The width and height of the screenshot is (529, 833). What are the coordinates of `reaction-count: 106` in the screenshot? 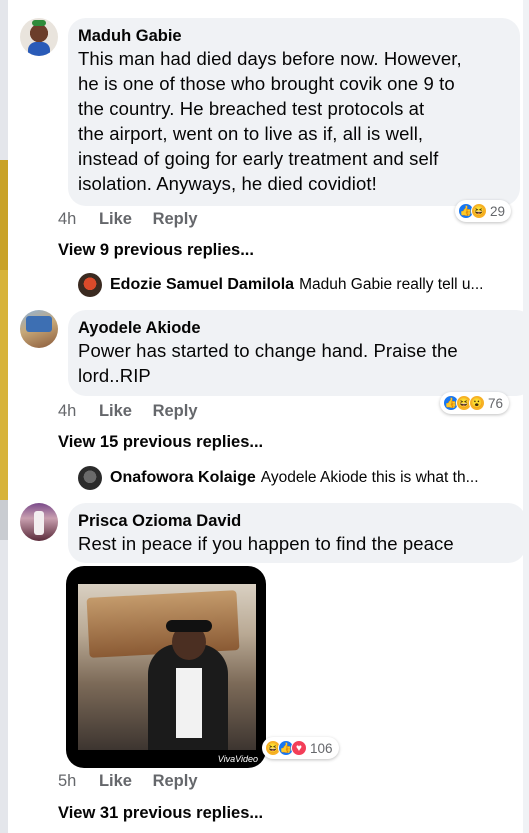 It's located at (321, 748).